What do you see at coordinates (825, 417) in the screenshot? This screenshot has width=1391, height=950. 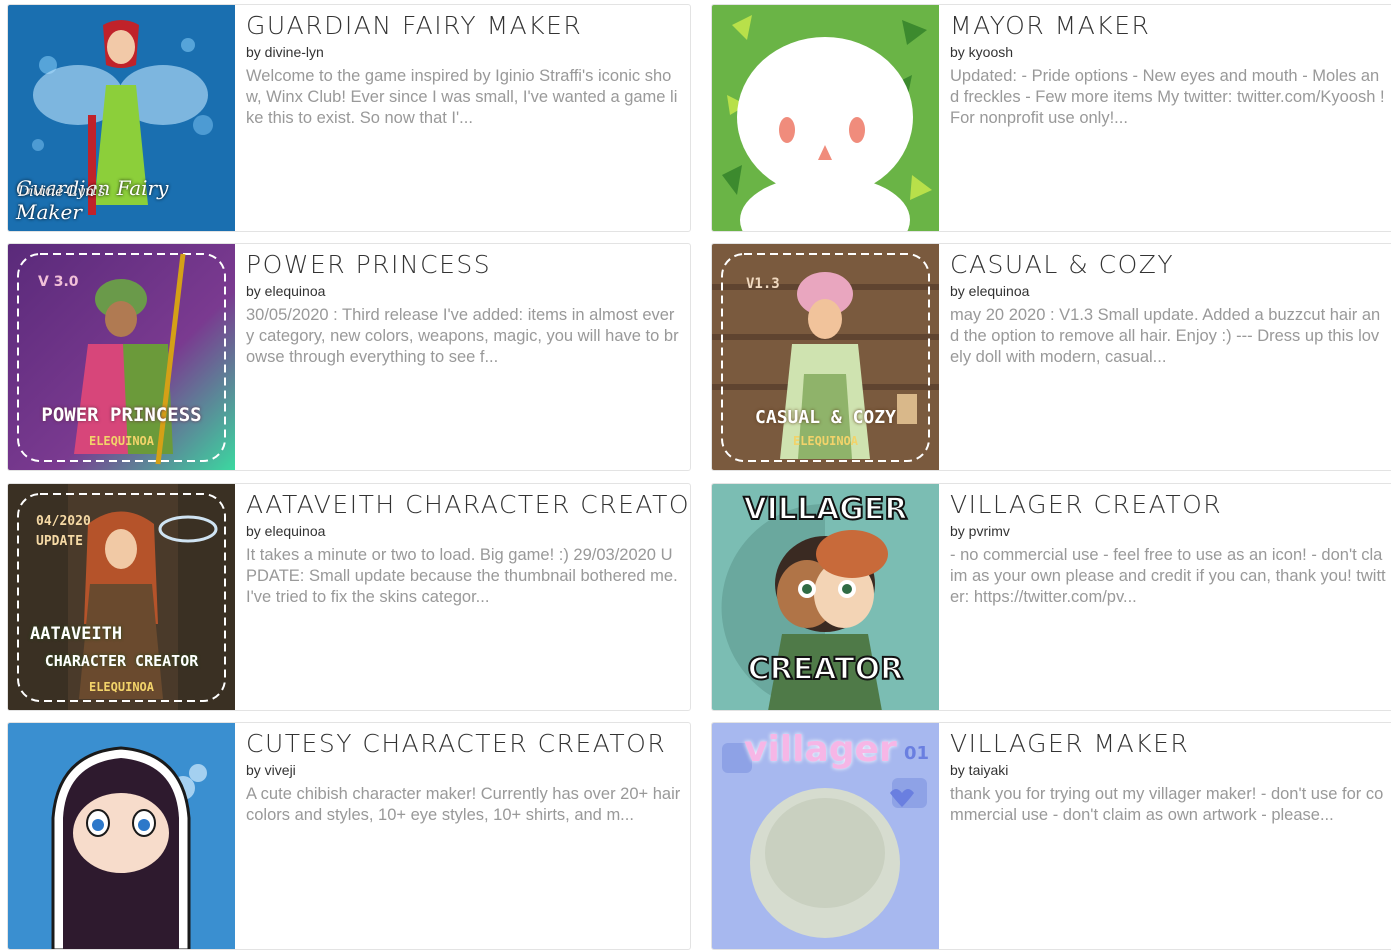 I see `thumbnail-caption: CASUAL & COZY` at bounding box center [825, 417].